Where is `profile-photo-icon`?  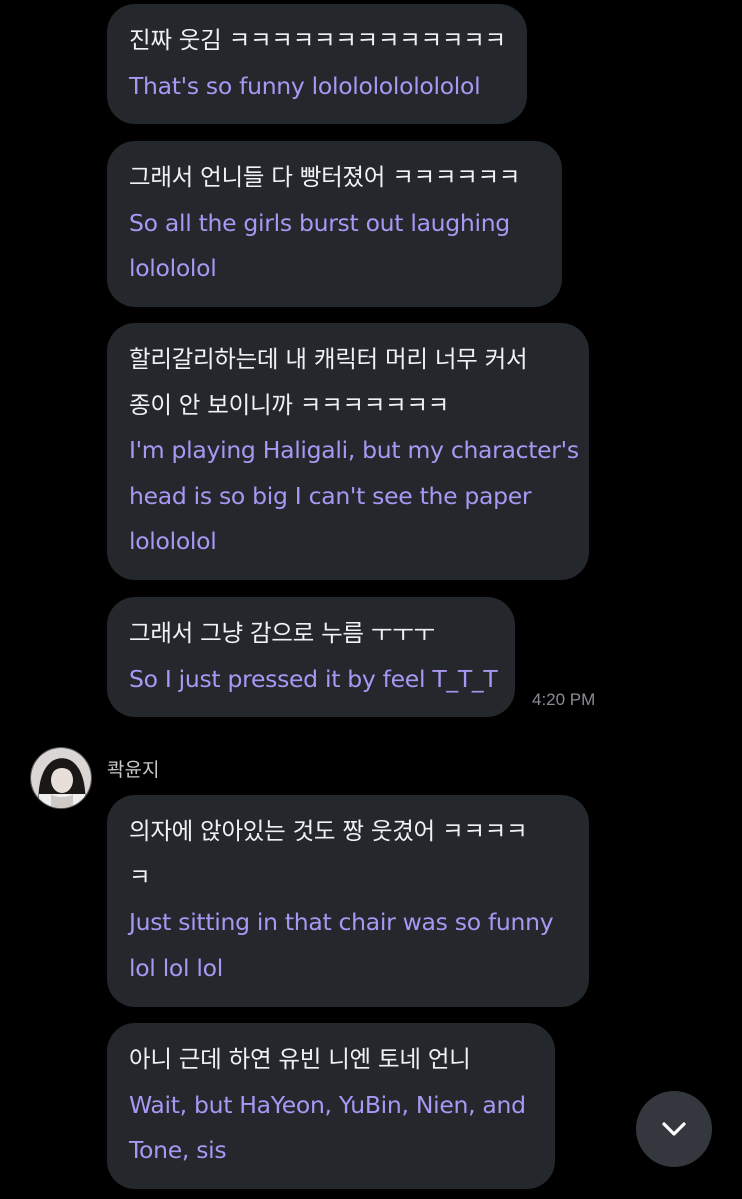
profile-photo-icon is located at coordinates (61, 778).